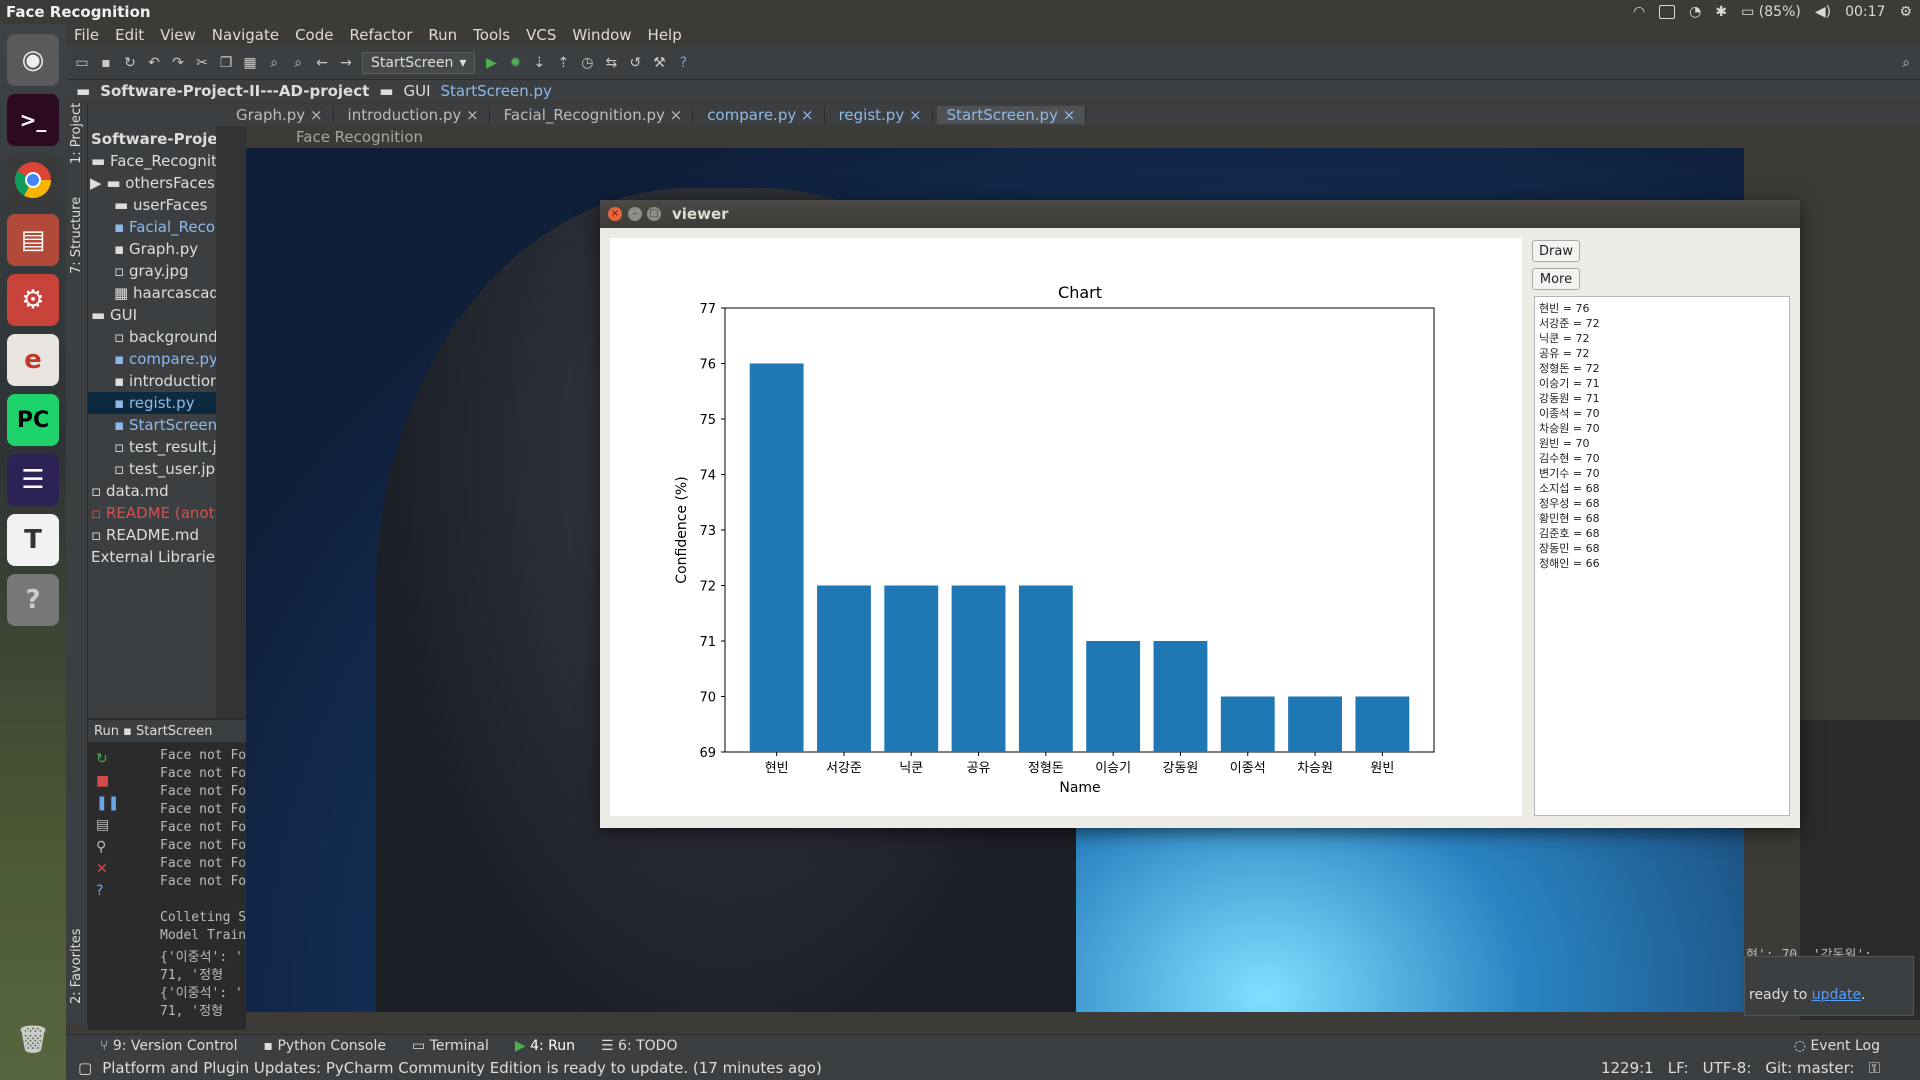 The image size is (1920, 1080). I want to click on redo-icon: ↷, so click(178, 63).